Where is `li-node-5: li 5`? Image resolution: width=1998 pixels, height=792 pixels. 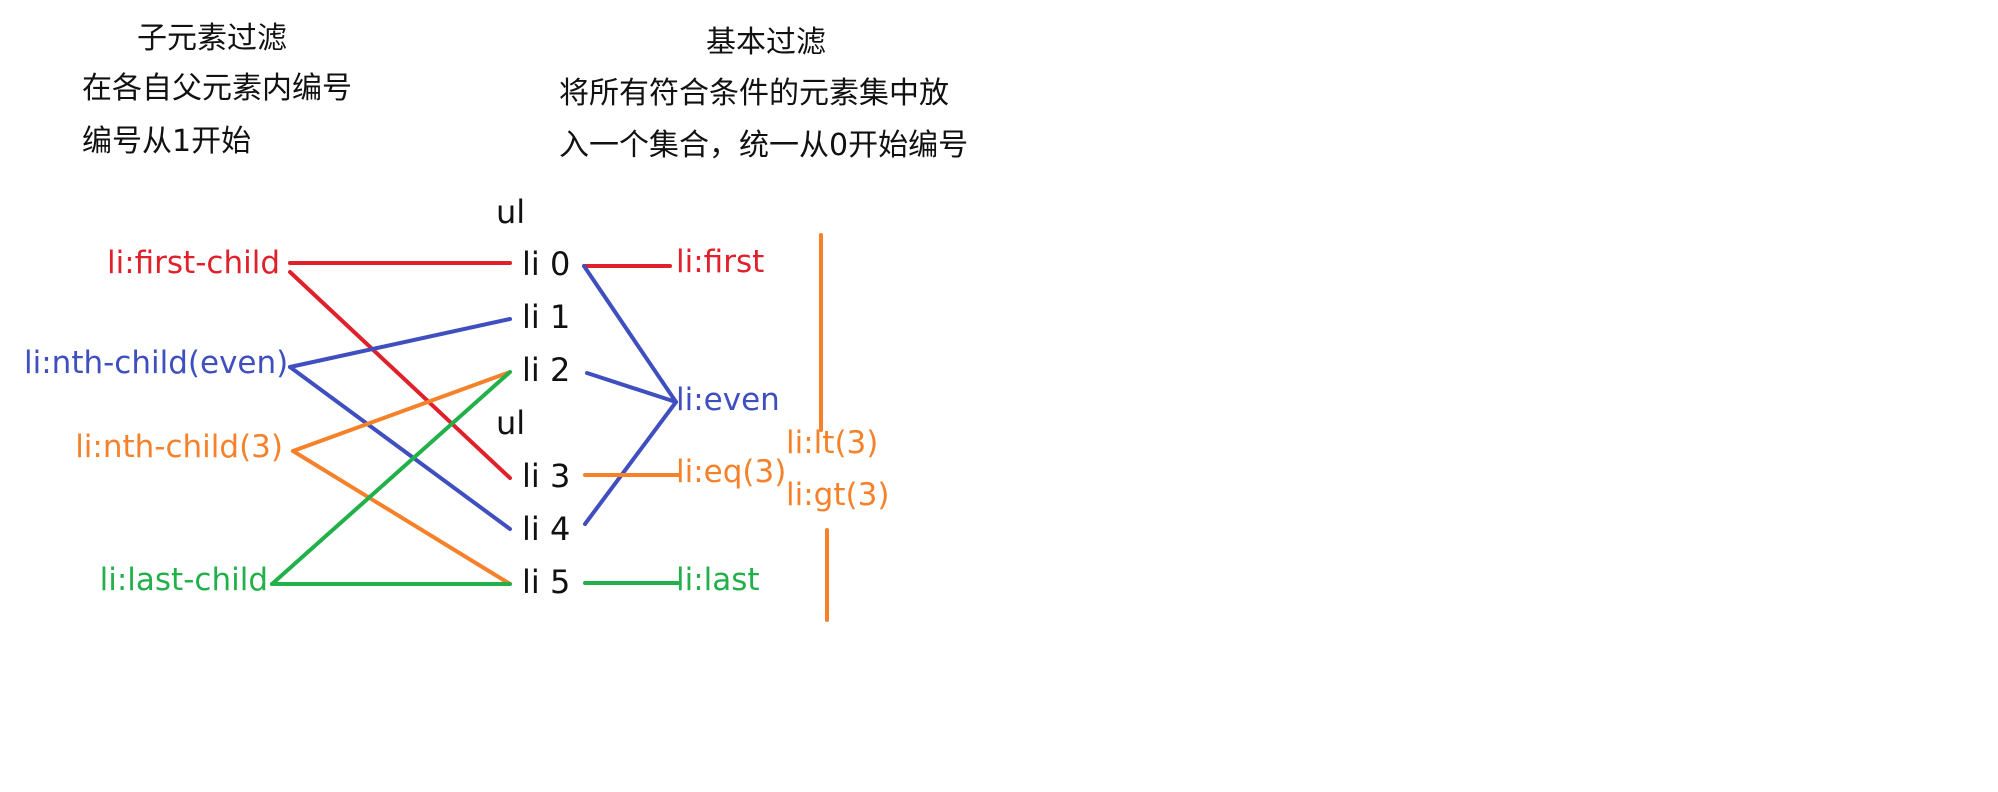 li-node-5: li 5 is located at coordinates (546, 582).